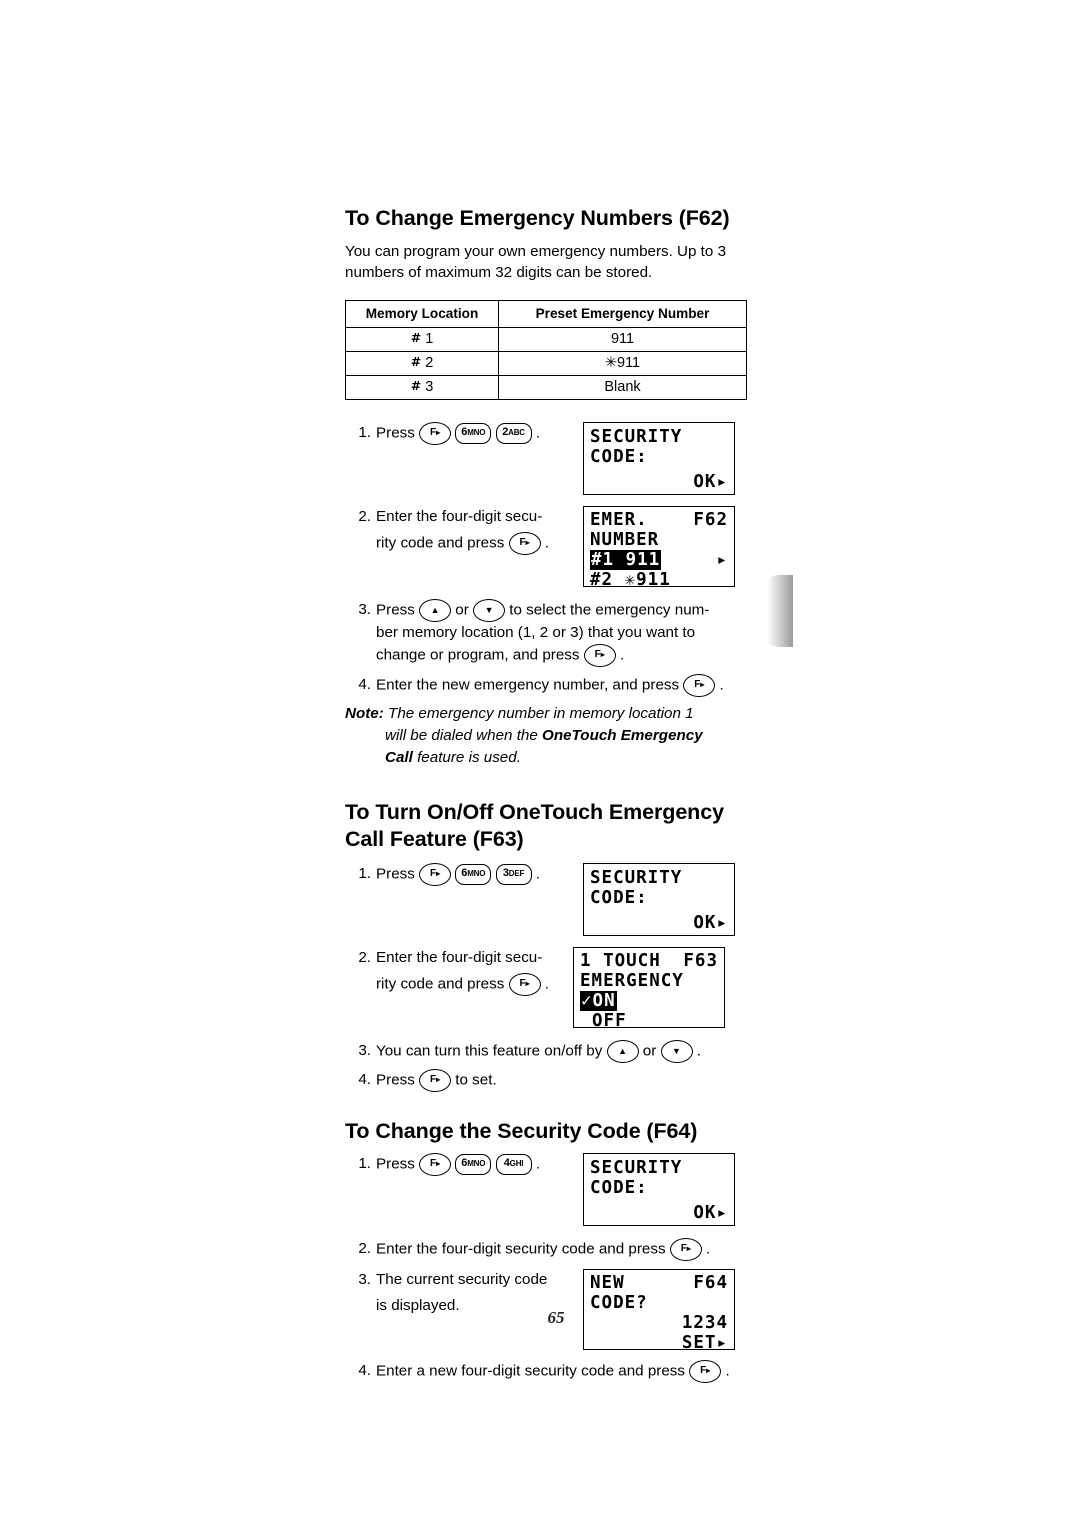 The height and width of the screenshot is (1528, 1080). Describe the element at coordinates (478, 655) in the screenshot. I see `step-label-4: change or program, and press` at that location.